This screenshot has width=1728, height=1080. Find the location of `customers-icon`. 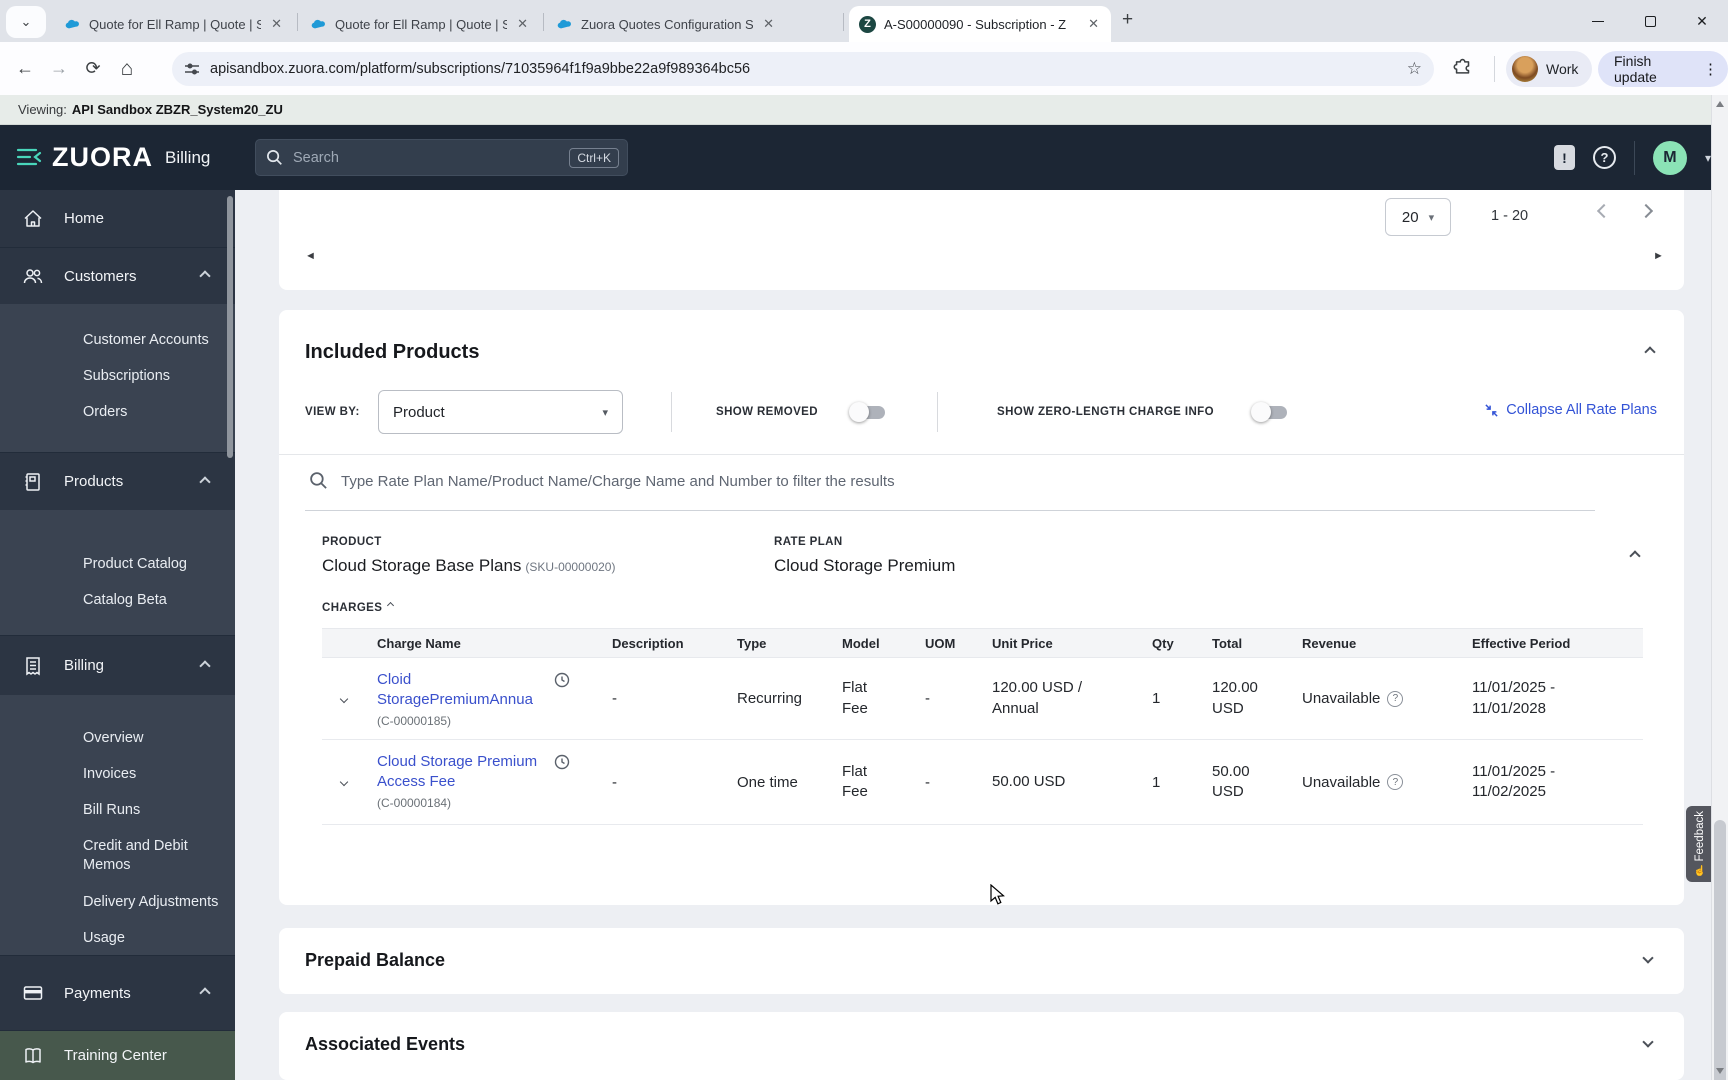

customers-icon is located at coordinates (33, 276).